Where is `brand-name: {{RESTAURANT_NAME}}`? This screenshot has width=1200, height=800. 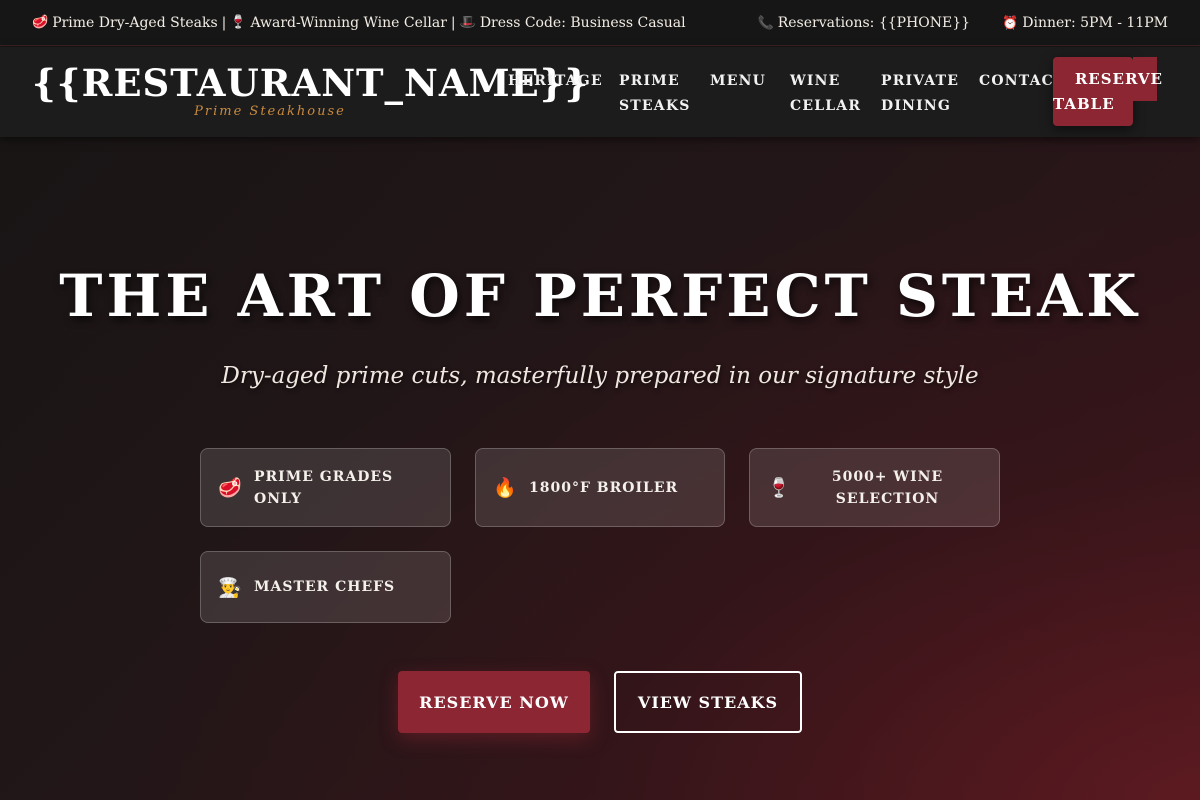
brand-name: {{RESTAURANT_NAME}} is located at coordinates (311, 83).